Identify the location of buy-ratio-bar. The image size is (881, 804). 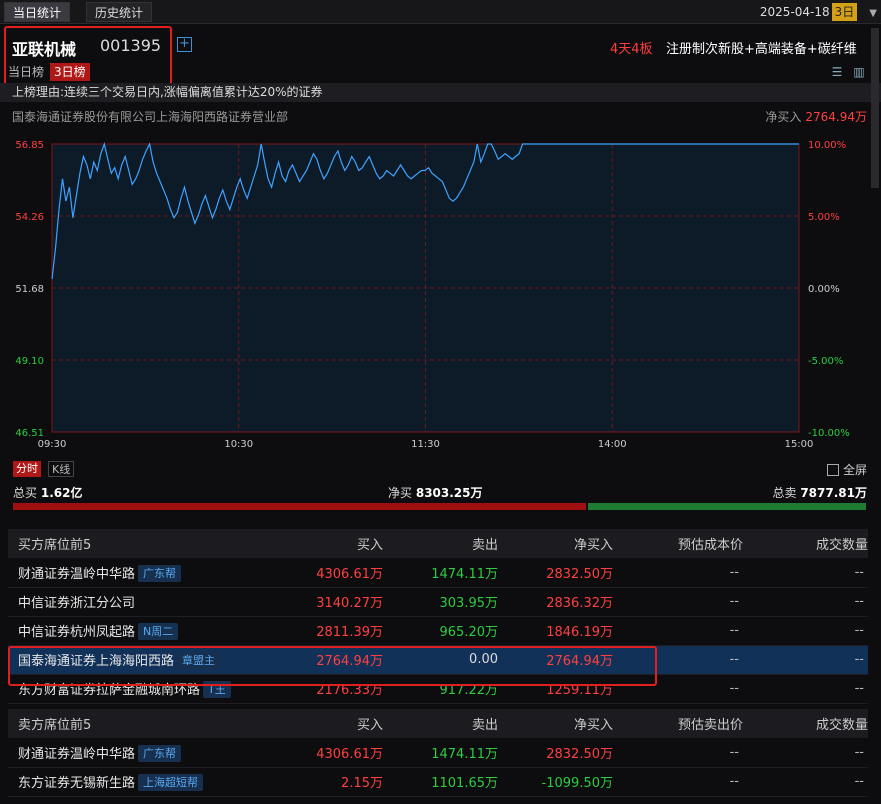
(299, 506).